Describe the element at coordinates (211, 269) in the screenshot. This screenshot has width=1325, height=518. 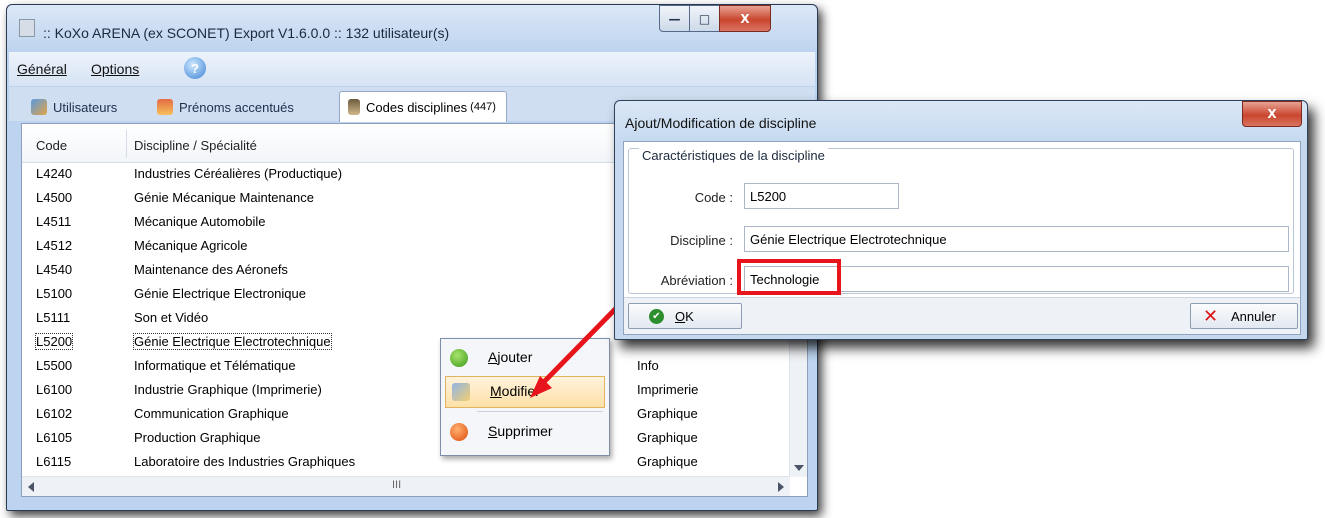
I see `cell-discipline: Maintenance des Aéronefs` at that location.